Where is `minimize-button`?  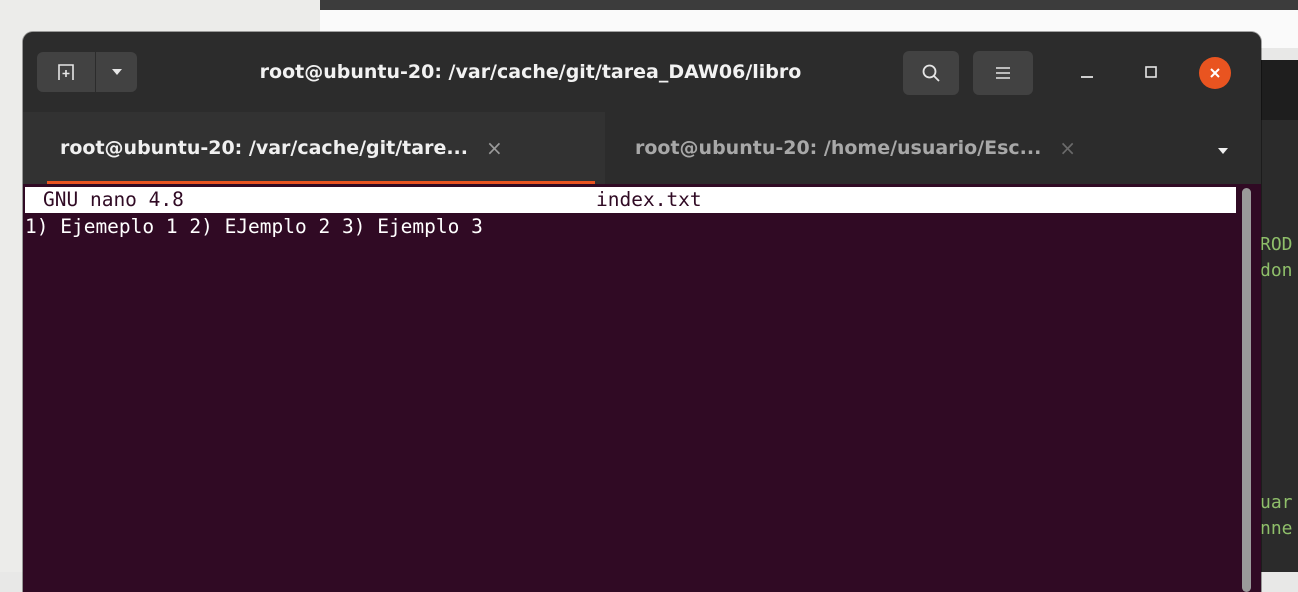 minimize-button is located at coordinates (1087, 72).